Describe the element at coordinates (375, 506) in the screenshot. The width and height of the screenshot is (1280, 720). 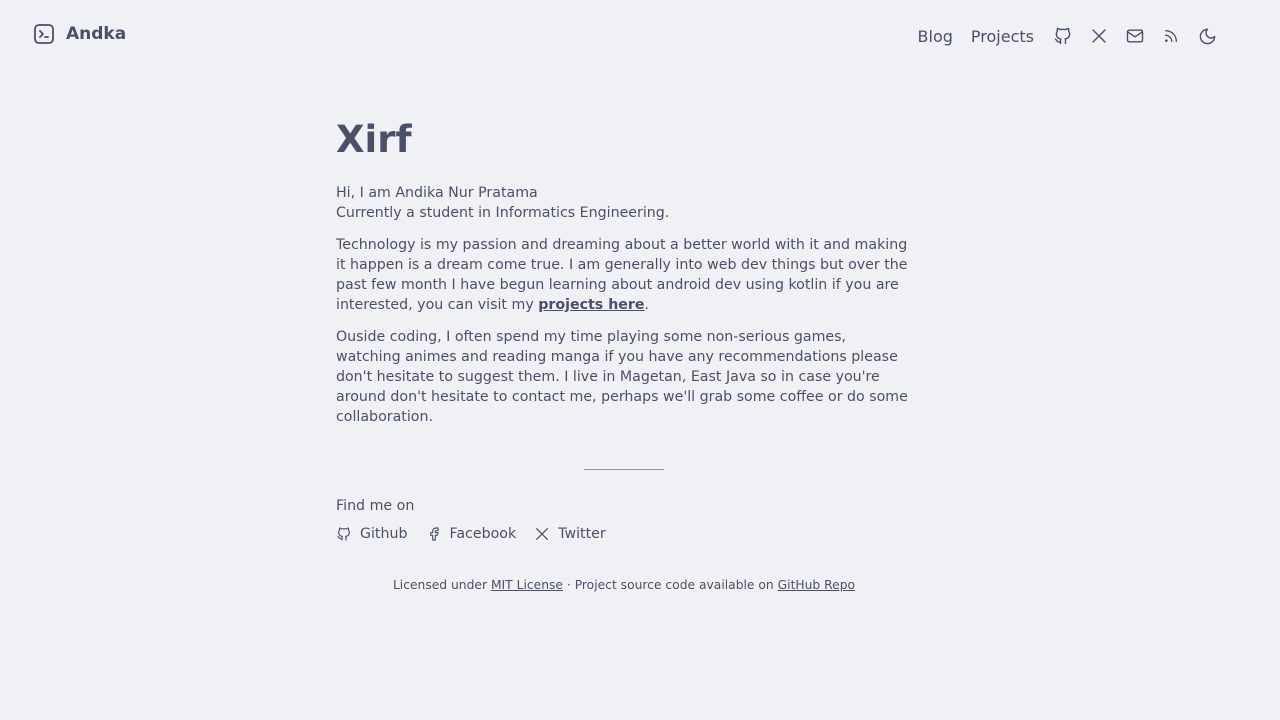
I see `find-me-label: Find me on` at that location.